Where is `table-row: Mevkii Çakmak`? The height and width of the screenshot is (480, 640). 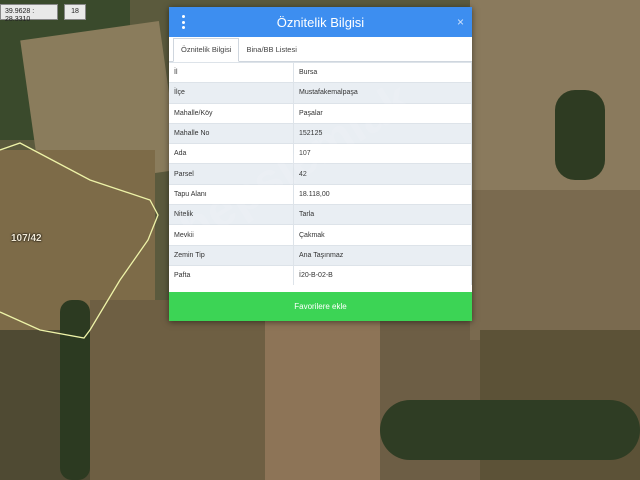 table-row: Mevkii Çakmak is located at coordinates (320, 235).